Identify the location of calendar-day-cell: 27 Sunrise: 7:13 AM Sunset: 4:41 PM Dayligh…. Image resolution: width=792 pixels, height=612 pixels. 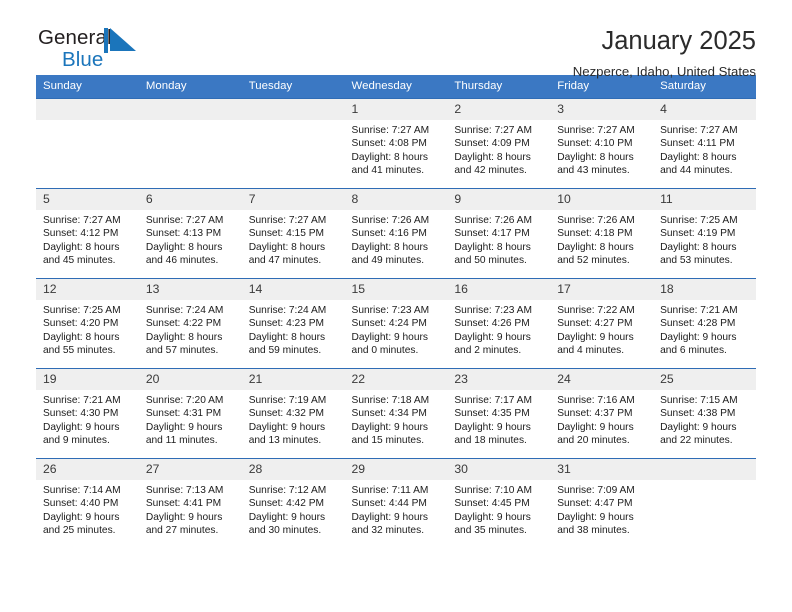
(190, 503).